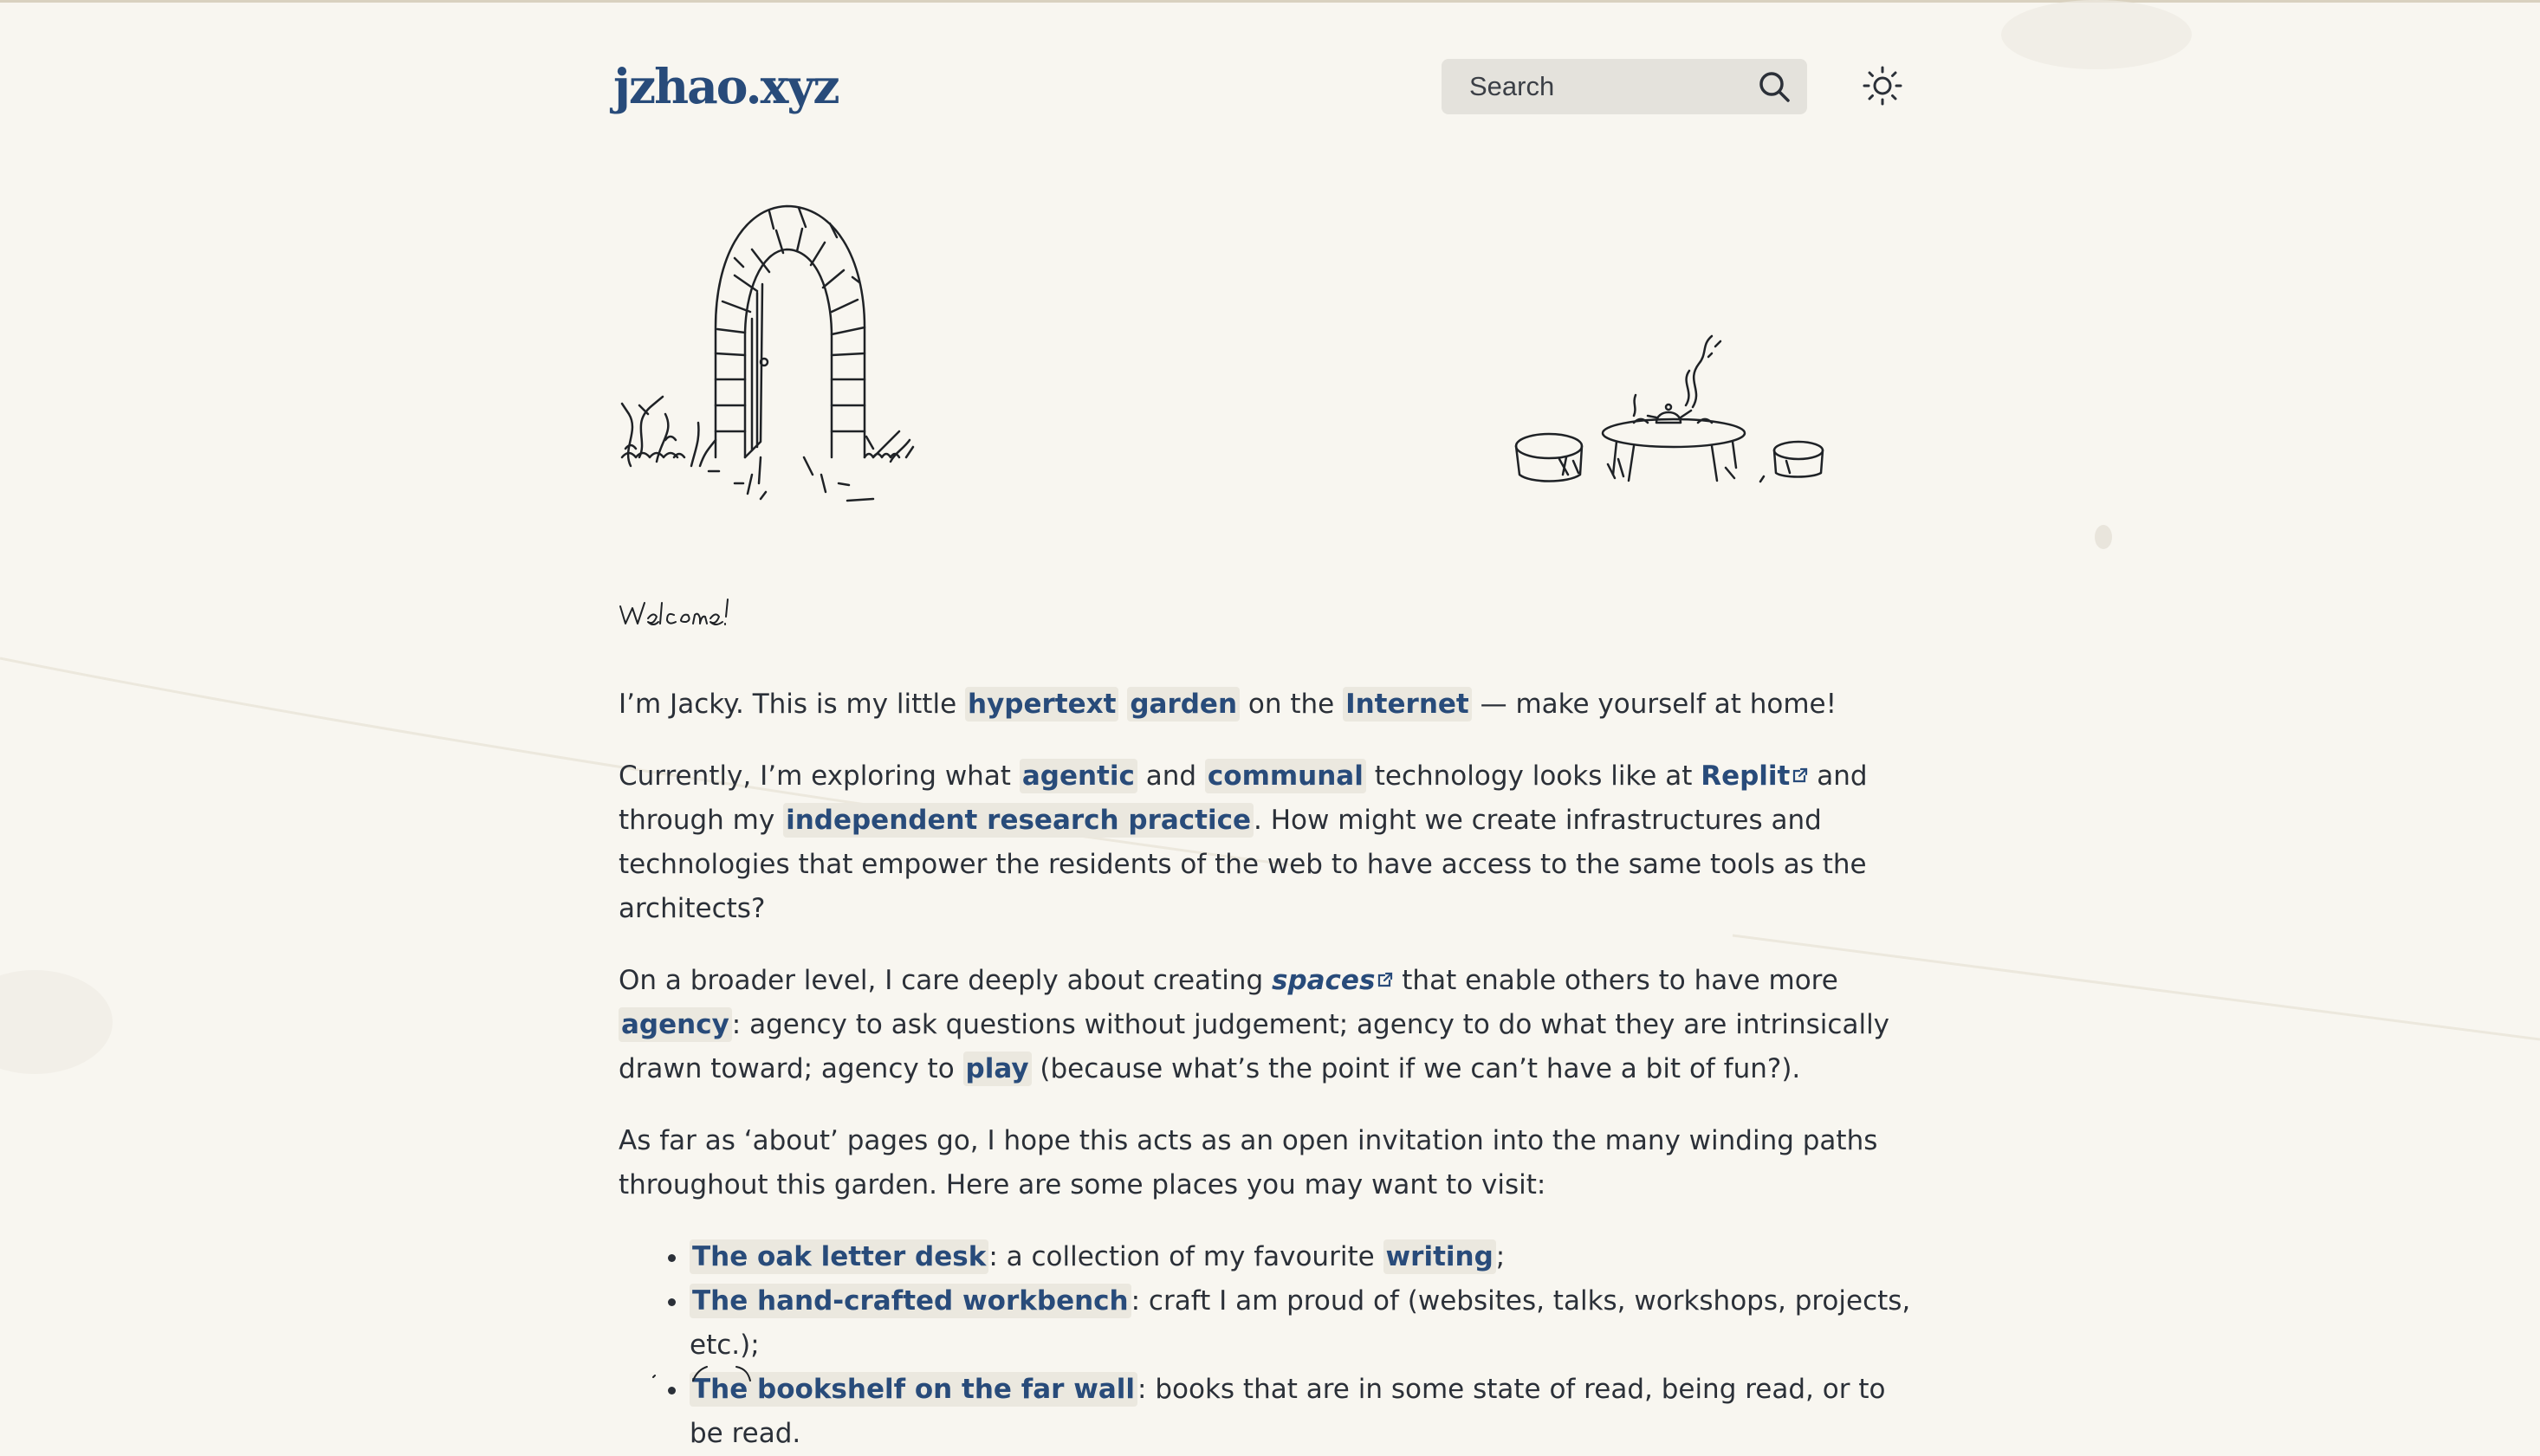 This screenshot has height=1456, width=2540. Describe the element at coordinates (767, 353) in the screenshot. I see `garden-arch-illustration` at that location.